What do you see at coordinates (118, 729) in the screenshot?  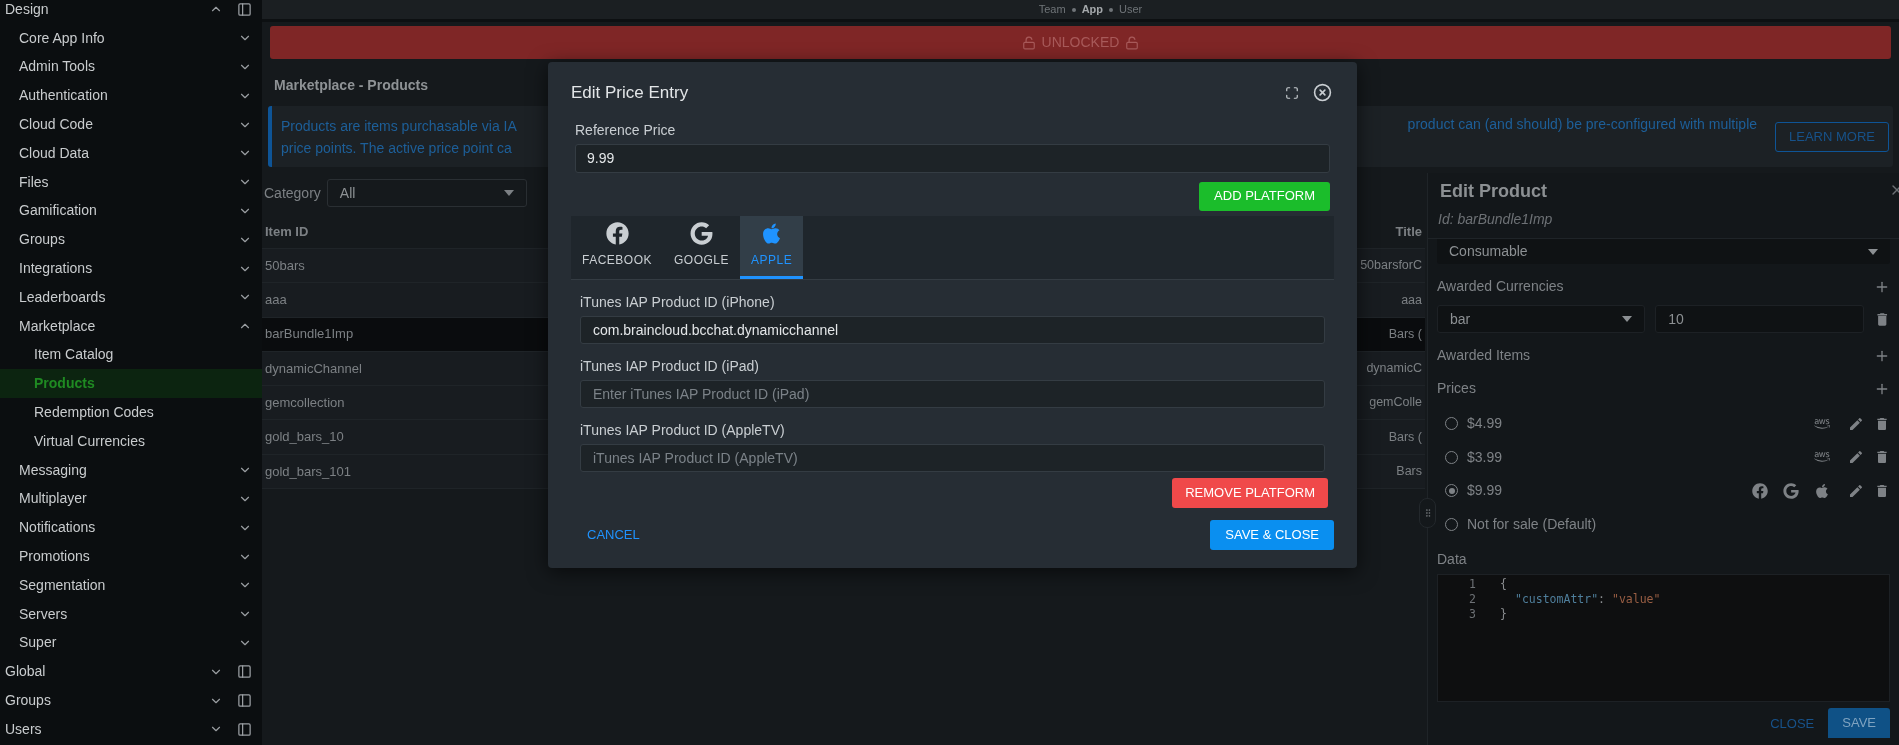 I see `sidebar-item: Users` at bounding box center [118, 729].